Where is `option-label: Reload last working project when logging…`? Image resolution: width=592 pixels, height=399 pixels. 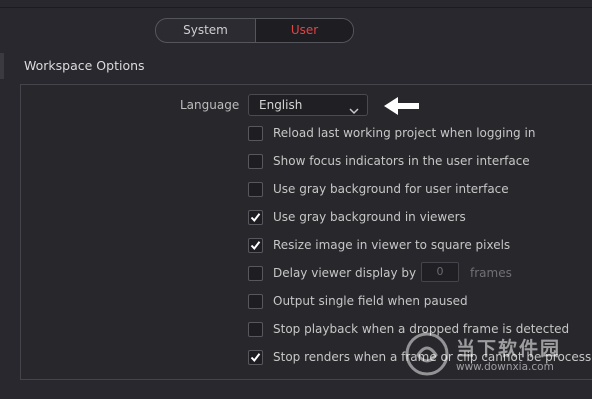
option-label: Reload last working project when logging… is located at coordinates (404, 133).